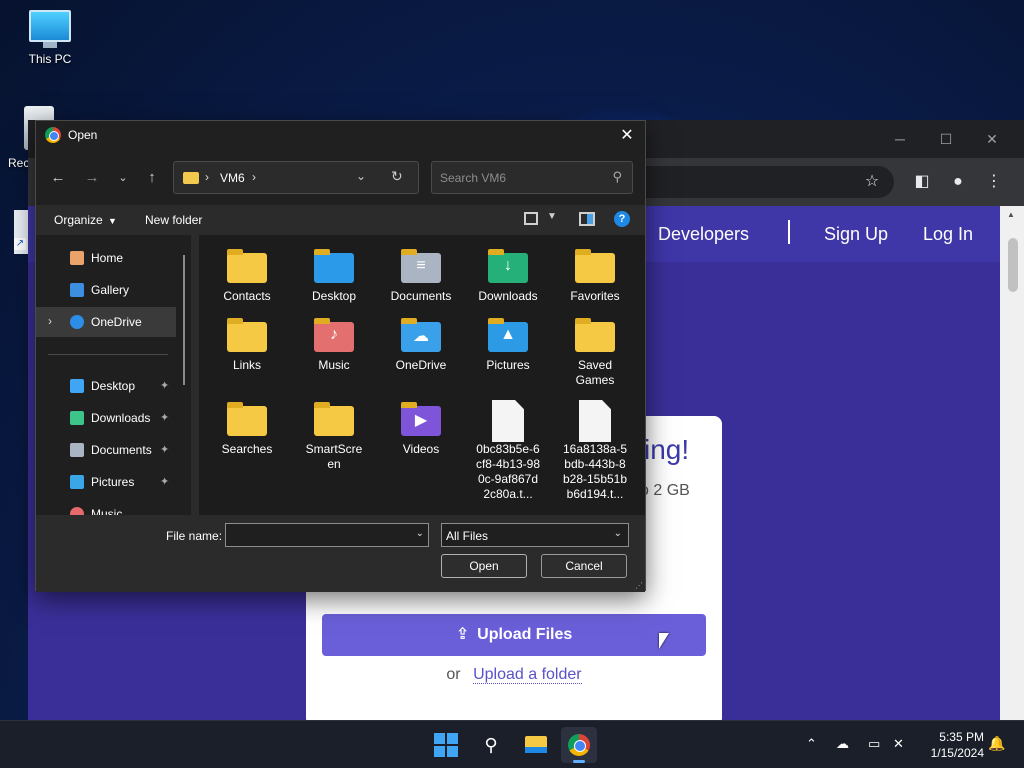 The width and height of the screenshot is (1024, 768). Describe the element at coordinates (508, 276) in the screenshot. I see `file-item-downloads: ↓ Downloads` at that location.